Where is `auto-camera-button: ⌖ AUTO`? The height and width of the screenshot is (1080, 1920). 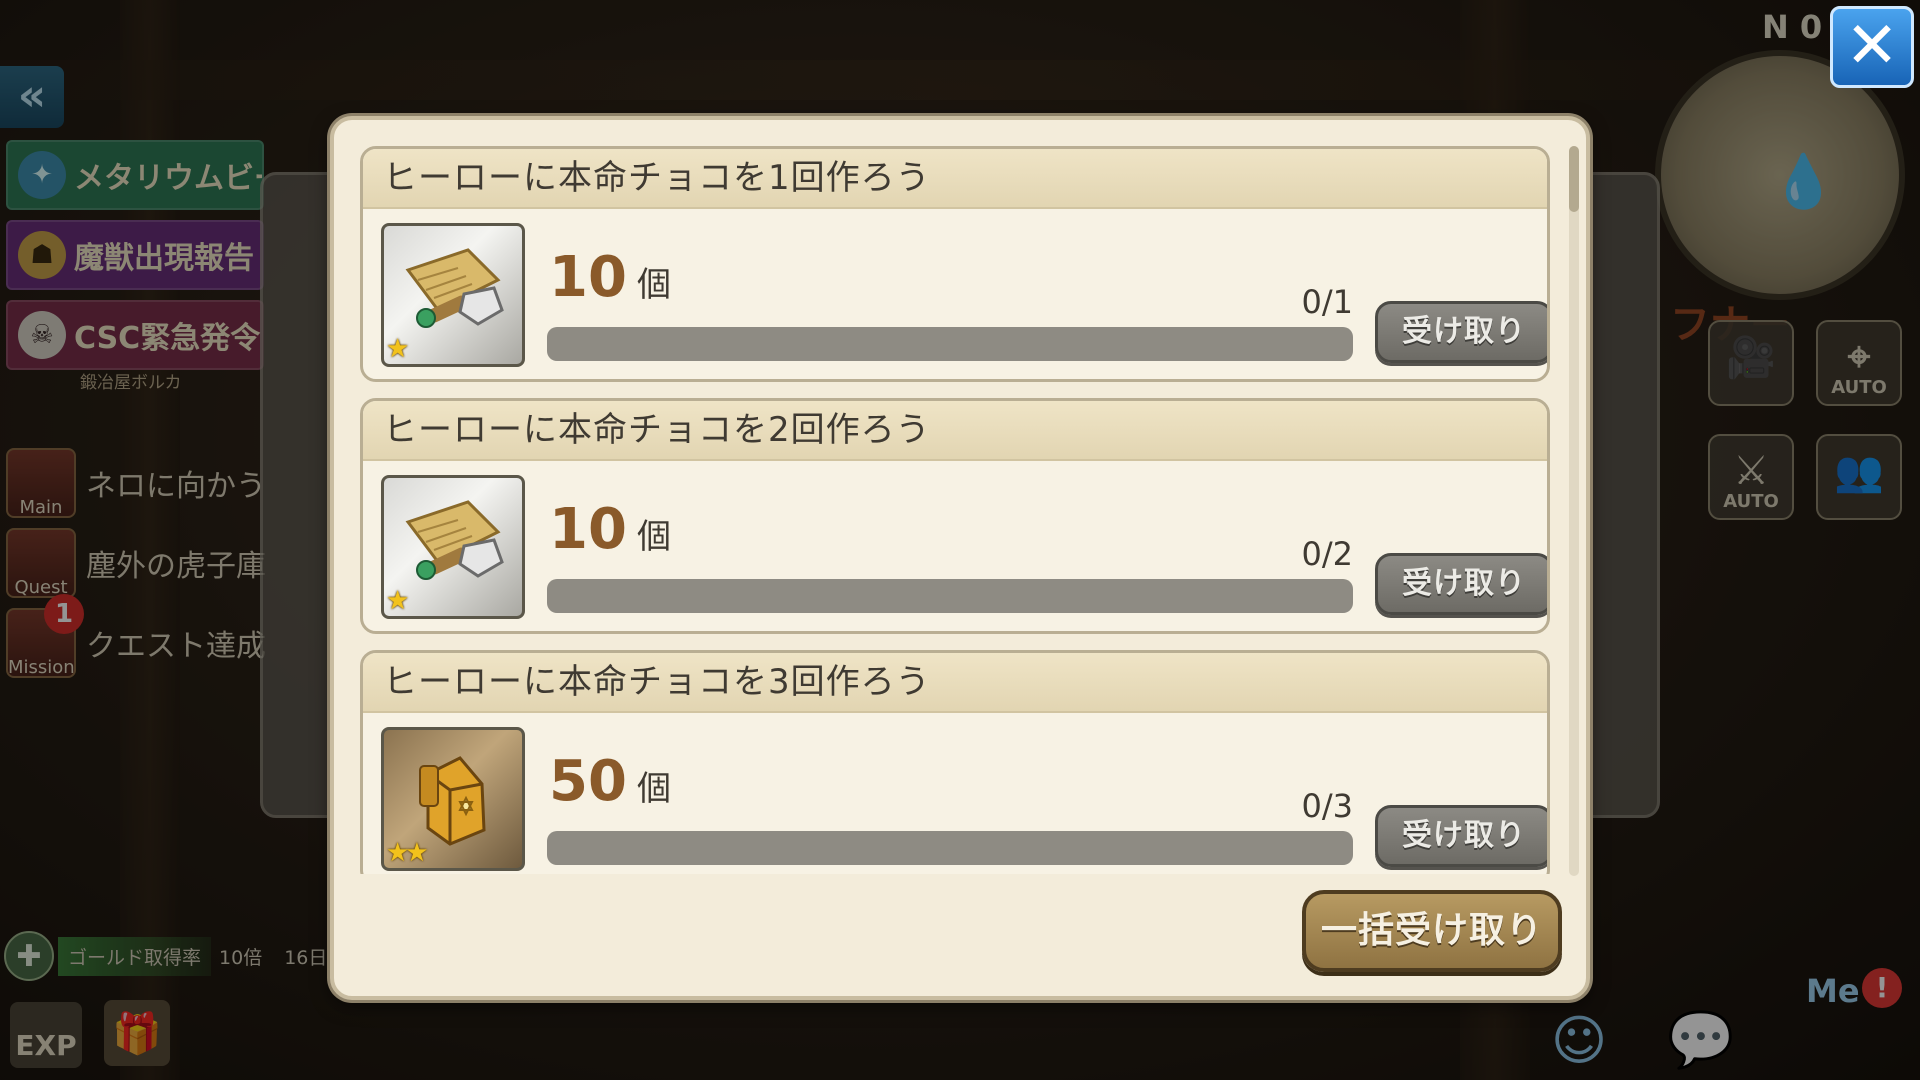
auto-camera-button: ⌖ AUTO is located at coordinates (1859, 363).